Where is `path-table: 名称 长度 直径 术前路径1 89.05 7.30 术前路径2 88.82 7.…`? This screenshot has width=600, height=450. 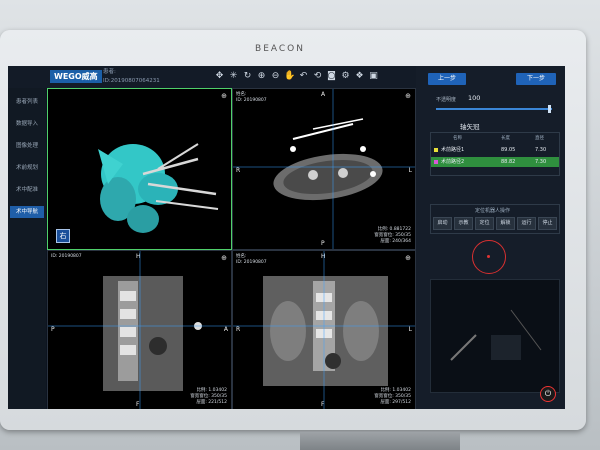 path-table: 名称 长度 直径 术前路径1 89.05 7.30 术前路径2 88.82 7.… is located at coordinates (495, 154).